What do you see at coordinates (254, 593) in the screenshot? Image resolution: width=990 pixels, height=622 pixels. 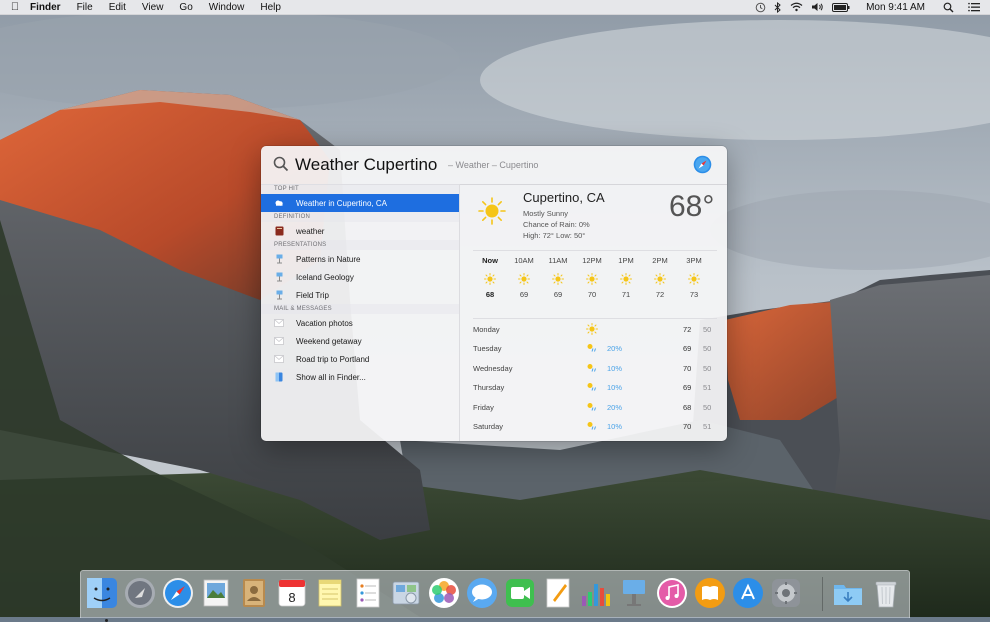 I see `dock-contacts-icon` at bounding box center [254, 593].